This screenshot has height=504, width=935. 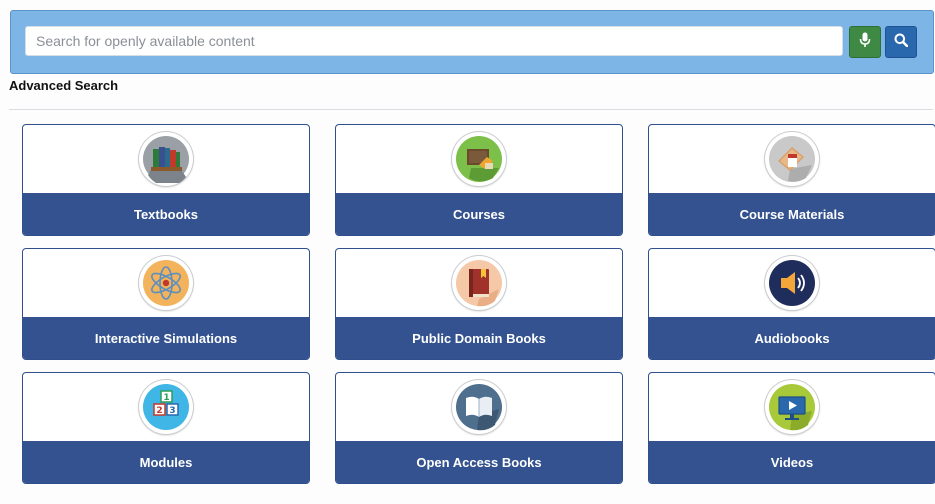 I want to click on card-band: Modules, so click(x=166, y=462).